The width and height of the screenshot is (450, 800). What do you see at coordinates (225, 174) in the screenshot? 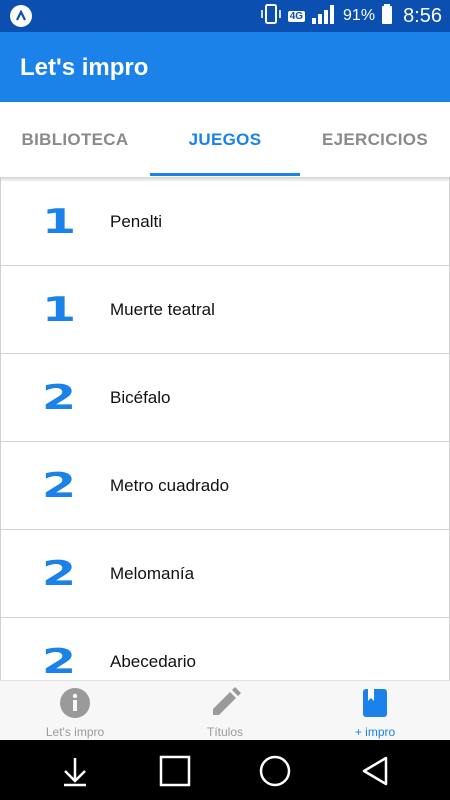
I see `active-tab-indicator` at bounding box center [225, 174].